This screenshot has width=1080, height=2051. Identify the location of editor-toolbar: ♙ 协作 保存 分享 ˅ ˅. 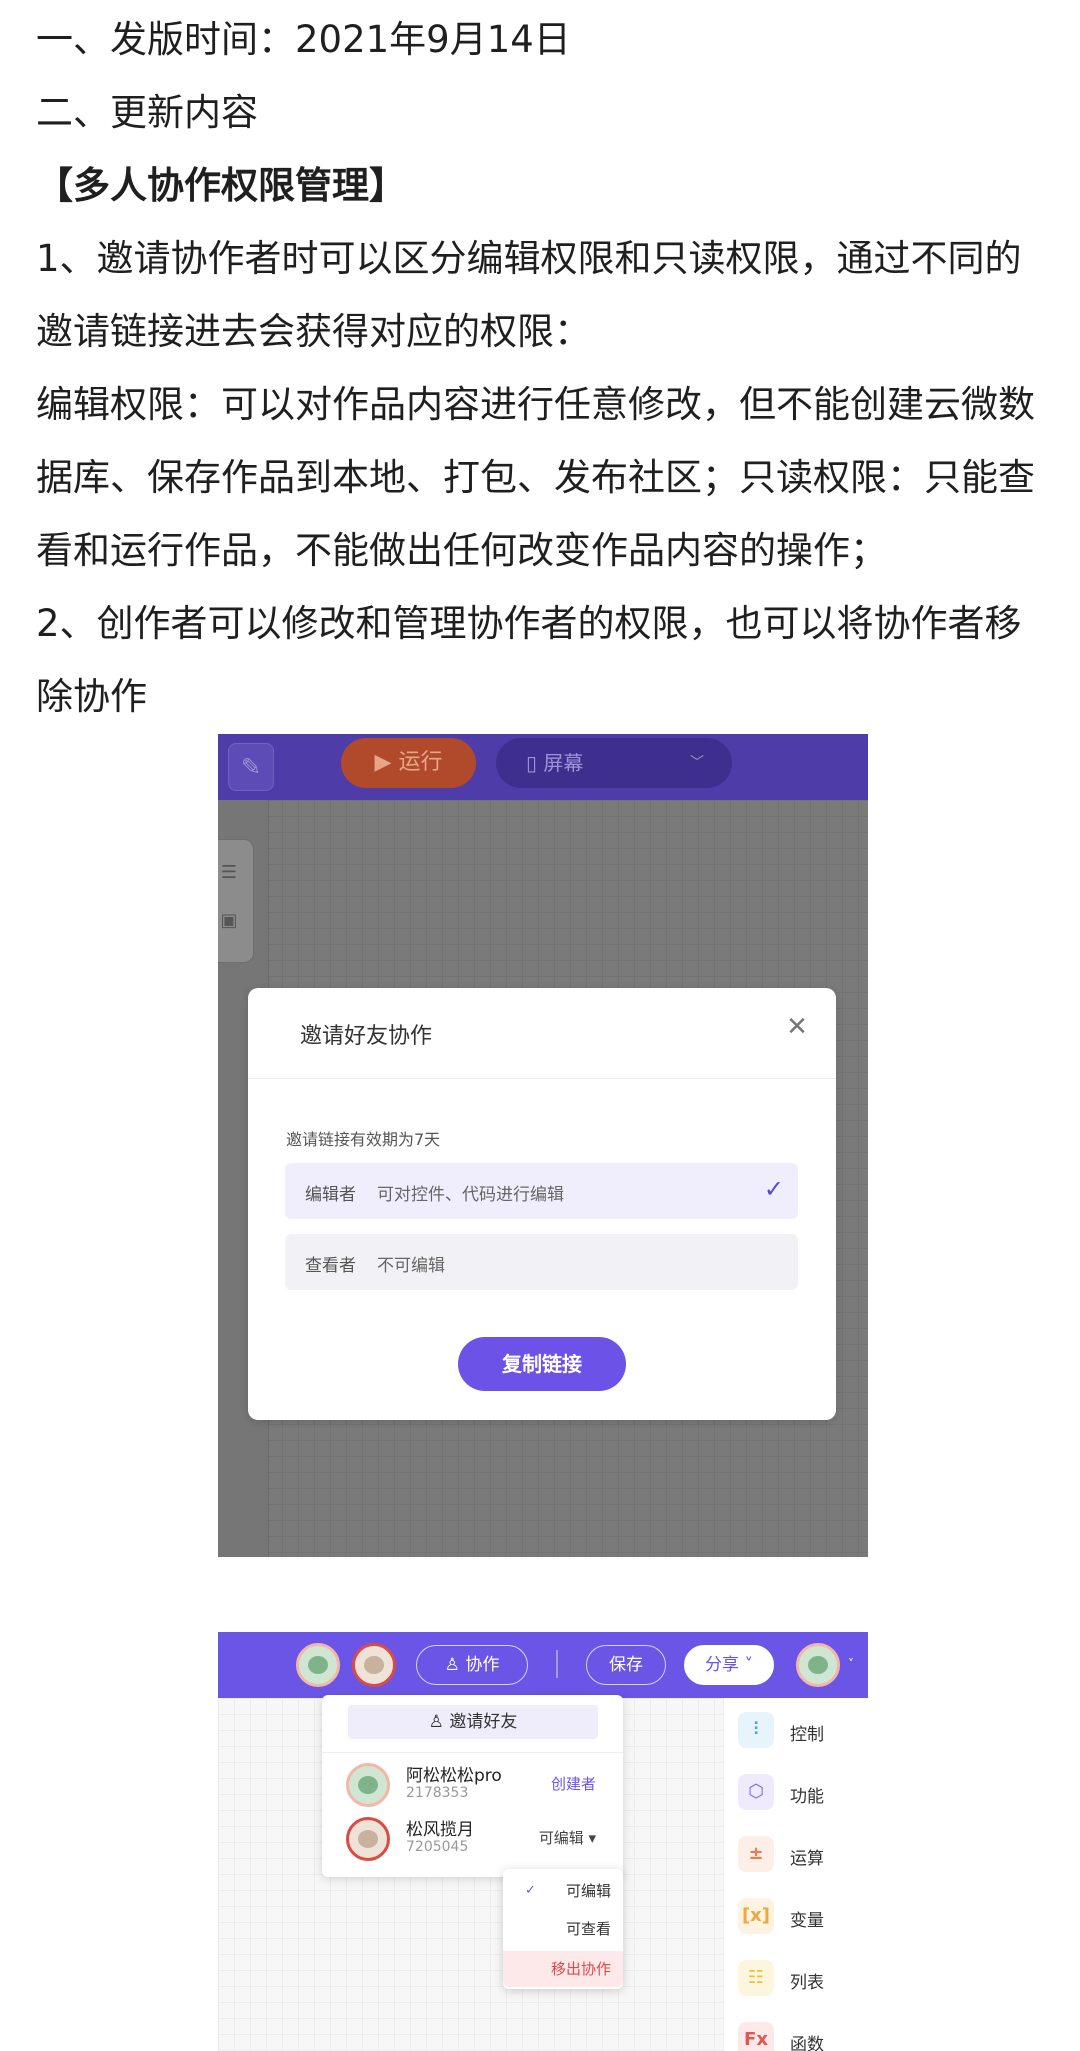
(543, 1665).